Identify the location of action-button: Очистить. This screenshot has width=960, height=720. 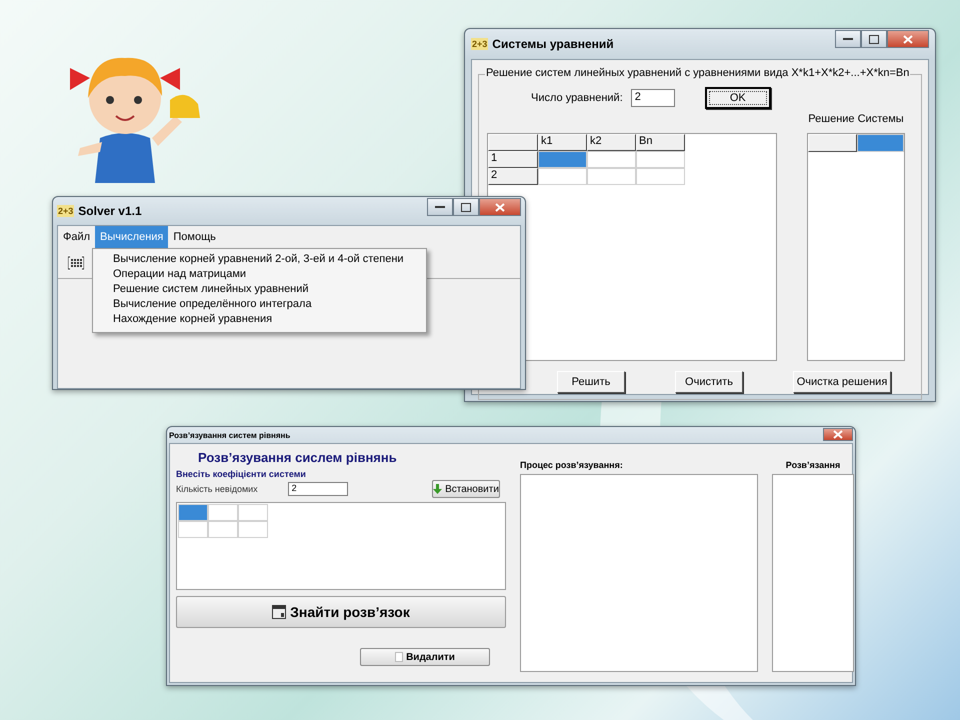
(709, 382).